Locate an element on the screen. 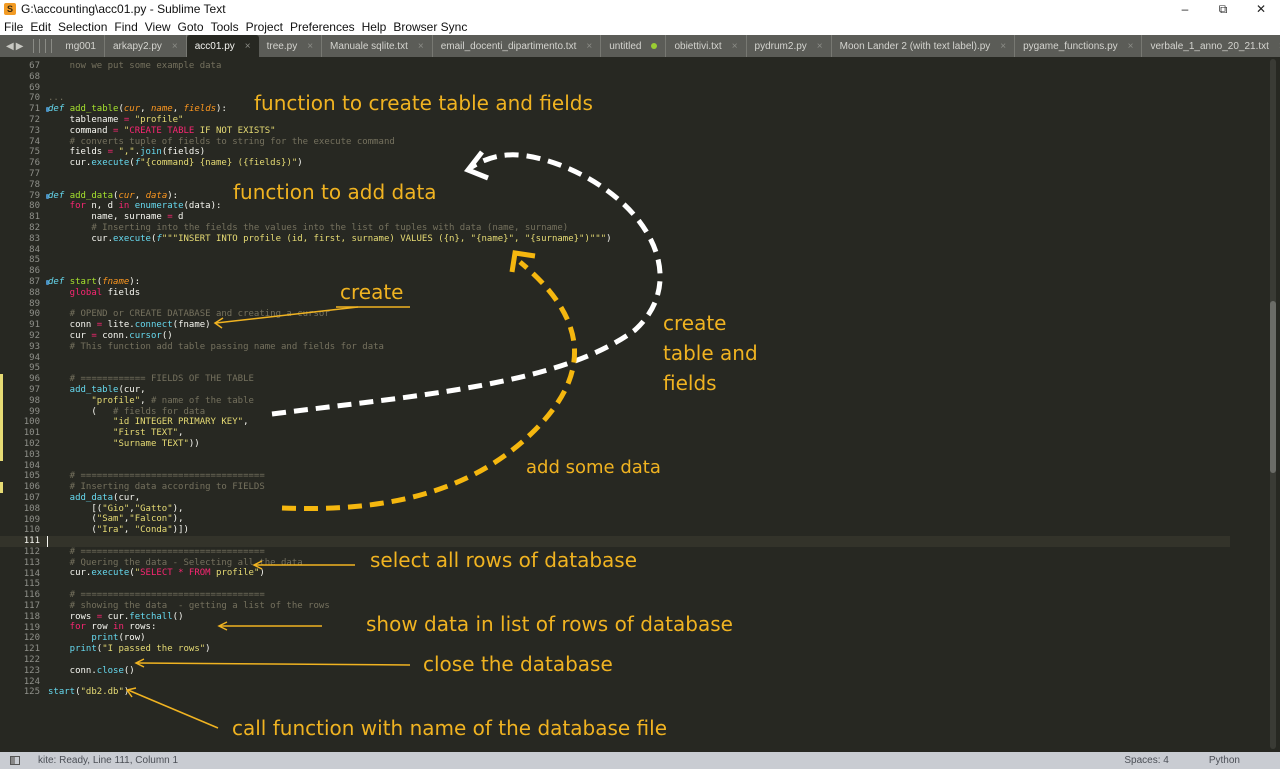 The height and width of the screenshot is (769, 1280). menu-browser-sync: Browser Sync is located at coordinates (430, 27).